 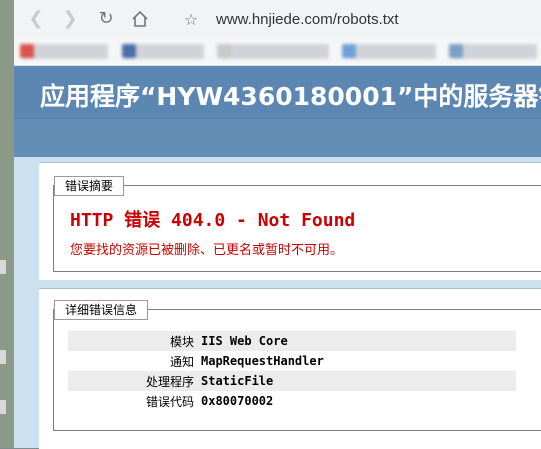 What do you see at coordinates (290, 95) in the screenshot?
I see `page-title: 应用程序“HYW4360180001”中的服务器错误` at bounding box center [290, 95].